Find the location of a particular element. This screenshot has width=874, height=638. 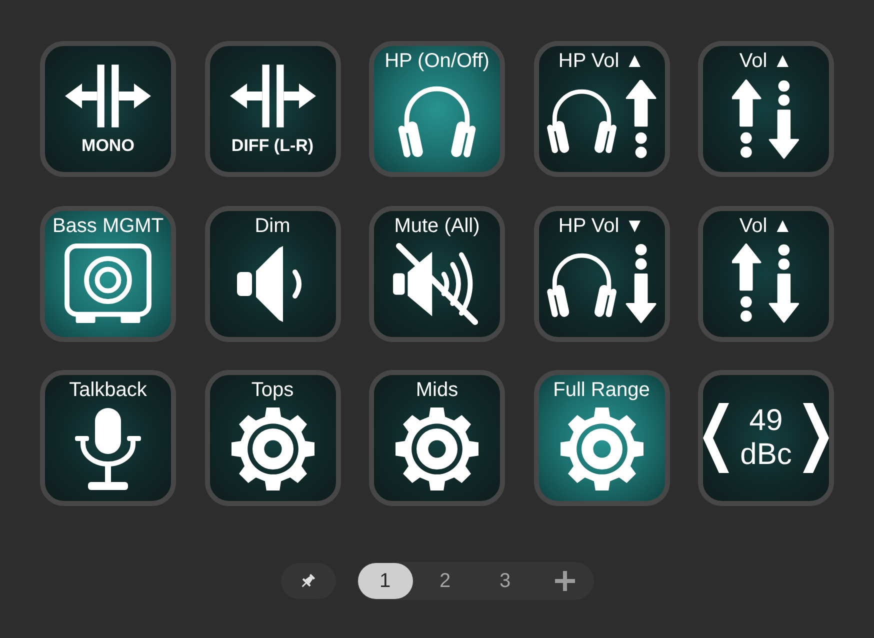

plus-icon is located at coordinates (565, 581).